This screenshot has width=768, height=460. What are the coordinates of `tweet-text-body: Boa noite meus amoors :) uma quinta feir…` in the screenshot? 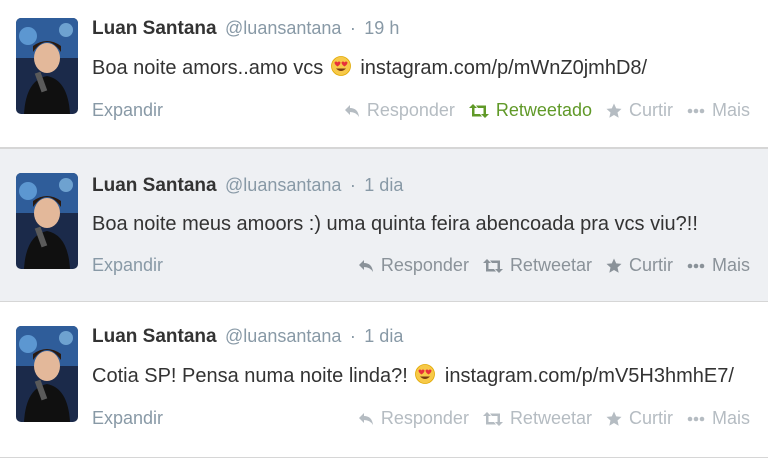 It's located at (395, 224).